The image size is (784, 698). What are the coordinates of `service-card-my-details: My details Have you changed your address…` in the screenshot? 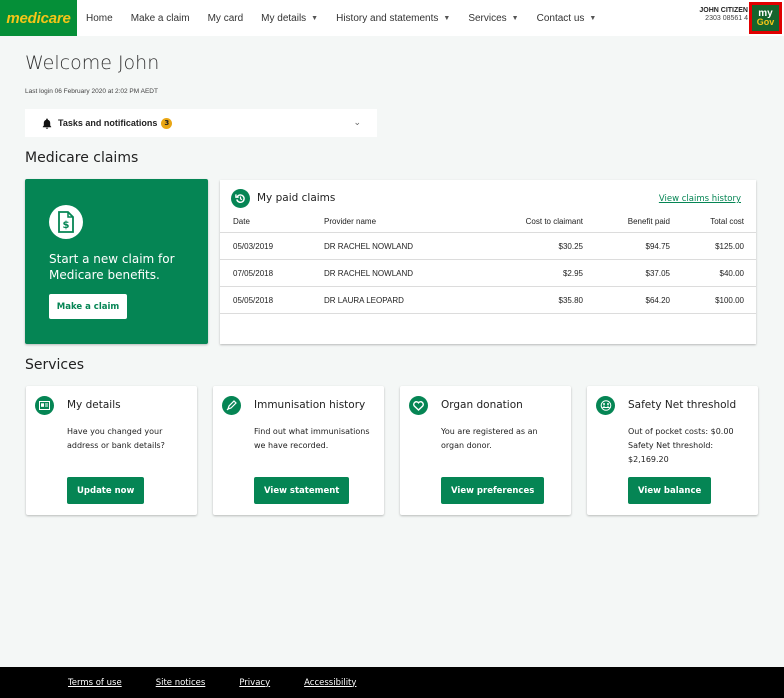 It's located at (111, 450).